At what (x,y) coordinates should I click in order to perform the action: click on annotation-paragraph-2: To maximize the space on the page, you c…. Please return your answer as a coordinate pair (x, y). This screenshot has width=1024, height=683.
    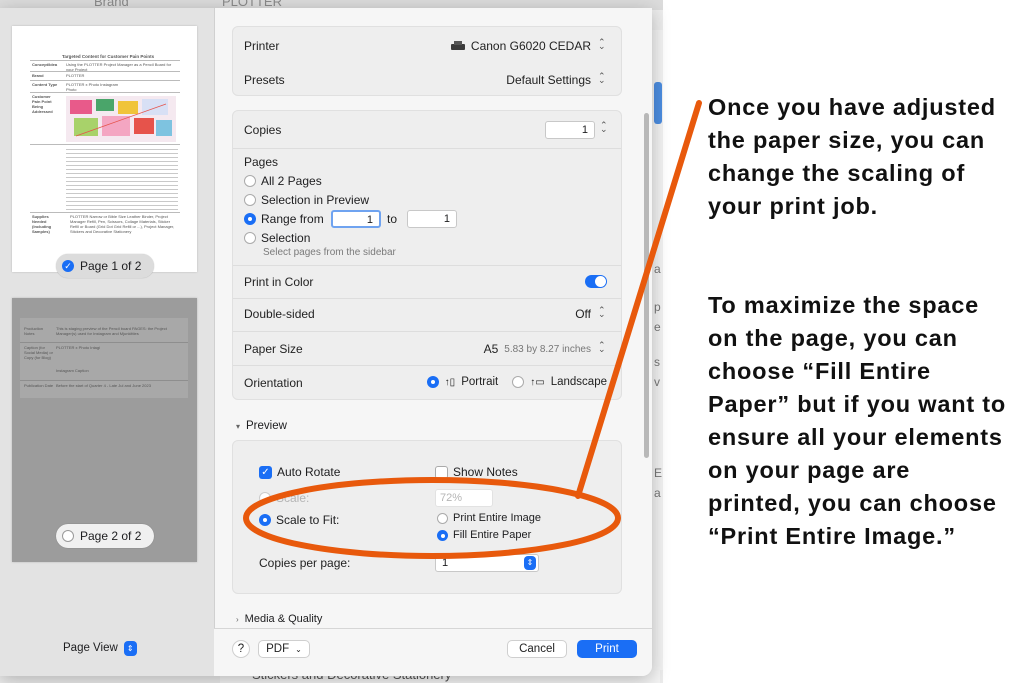
    Looking at the image, I should click on (857, 420).